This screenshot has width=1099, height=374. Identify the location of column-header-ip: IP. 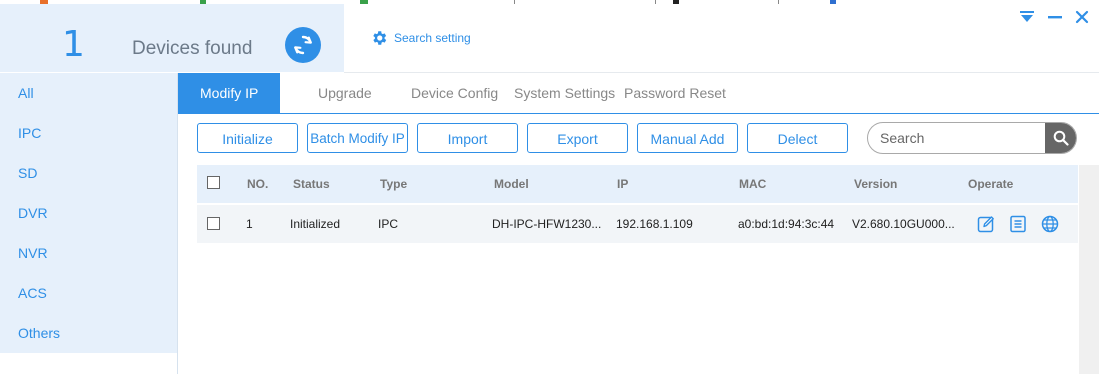
(623, 184).